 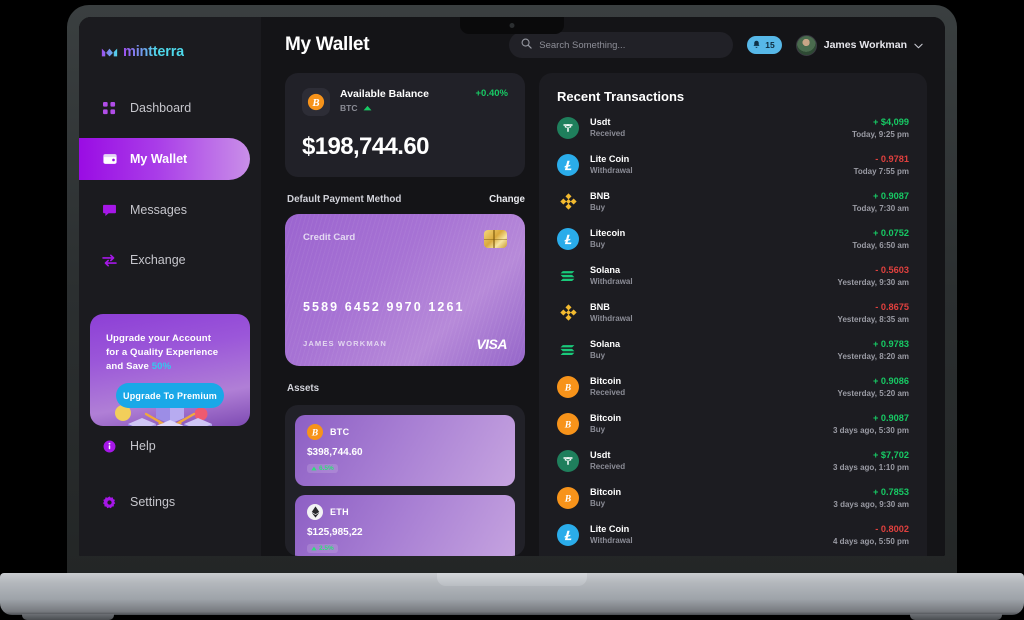 I want to click on assets-section-label: Assets, so click(x=303, y=388).